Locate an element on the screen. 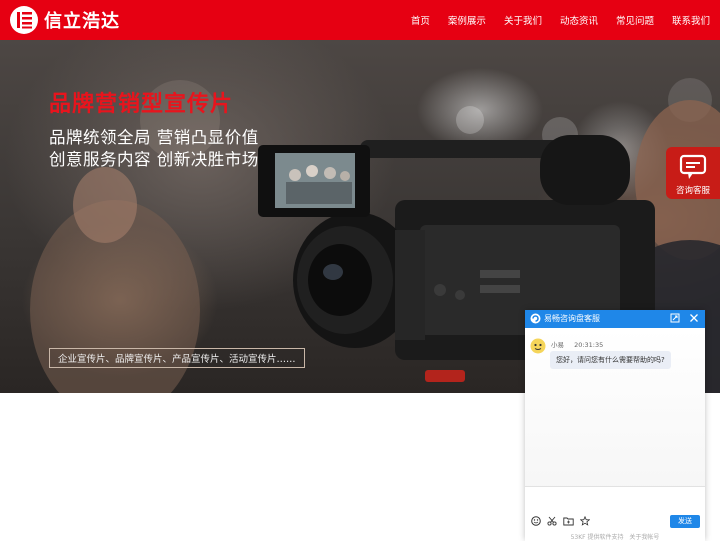  consult-service-label: 咨询客服 is located at coordinates (692, 191).